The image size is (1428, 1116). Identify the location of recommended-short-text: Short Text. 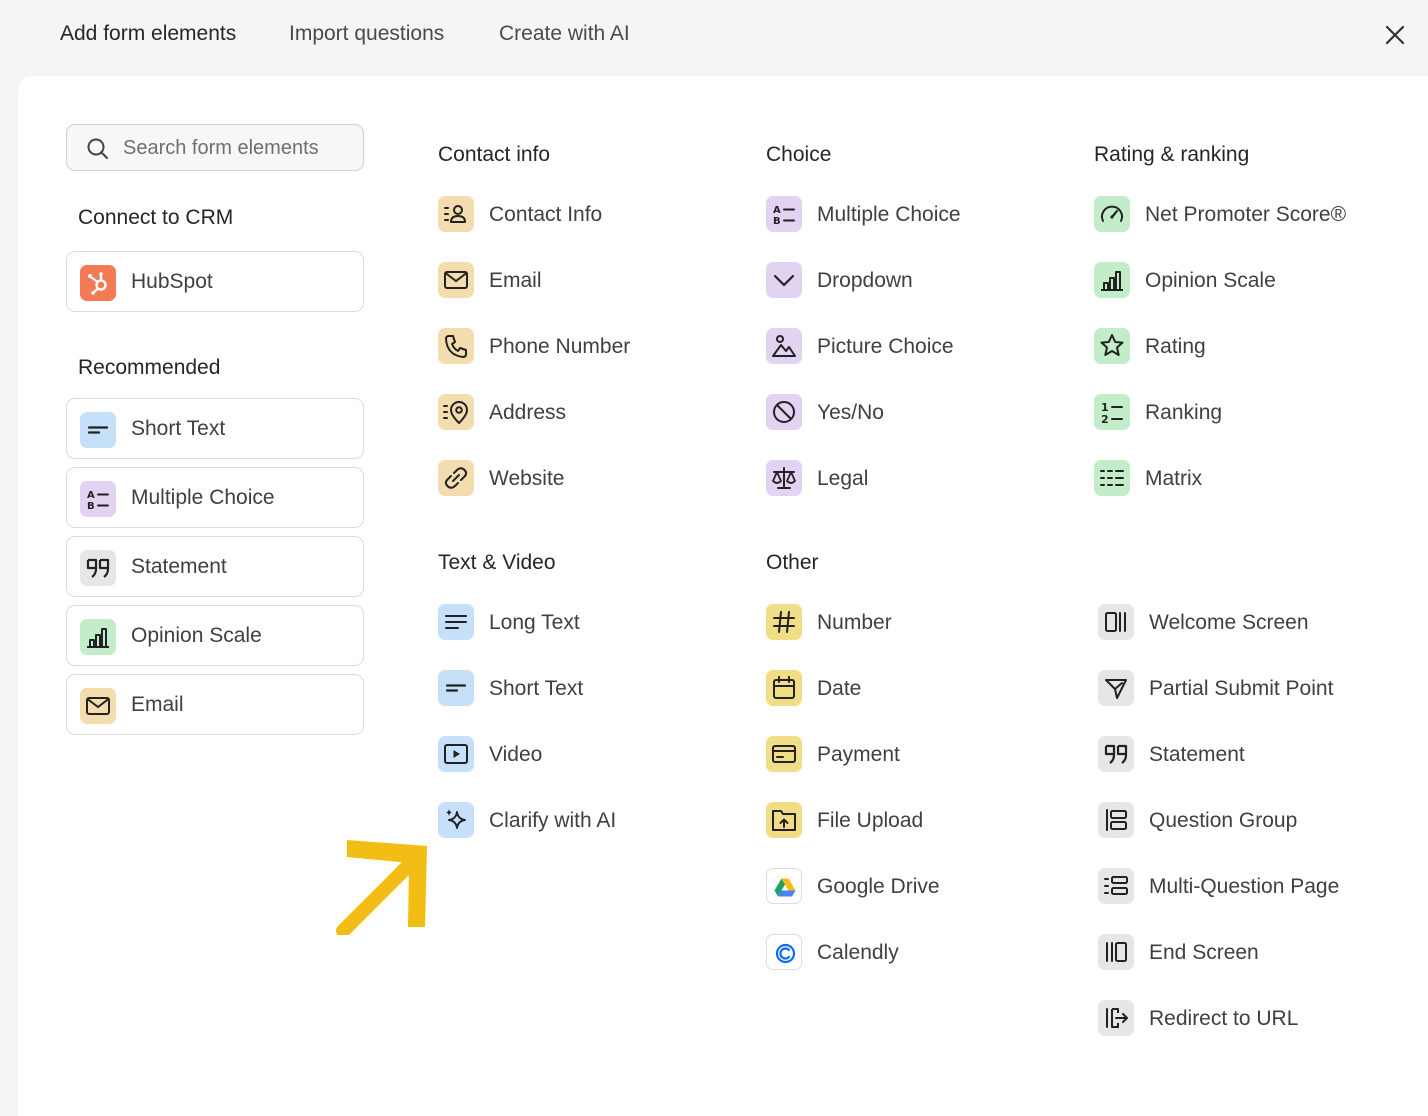
(215, 428).